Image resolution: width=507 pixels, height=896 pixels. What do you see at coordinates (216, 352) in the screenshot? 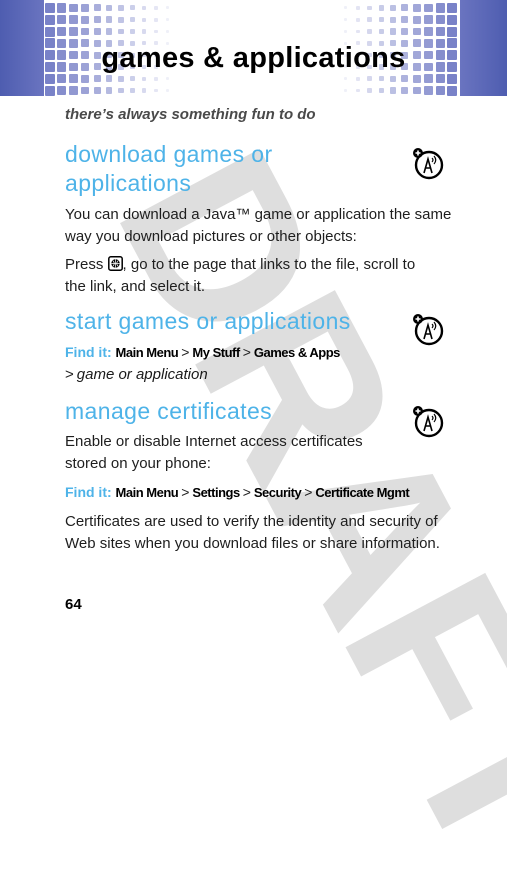
I see `menu-path-item: My Stuff` at bounding box center [216, 352].